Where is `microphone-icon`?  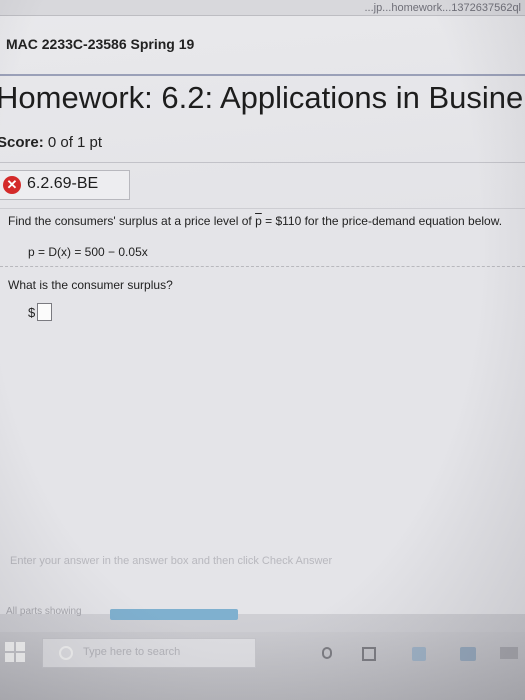 microphone-icon is located at coordinates (327, 653).